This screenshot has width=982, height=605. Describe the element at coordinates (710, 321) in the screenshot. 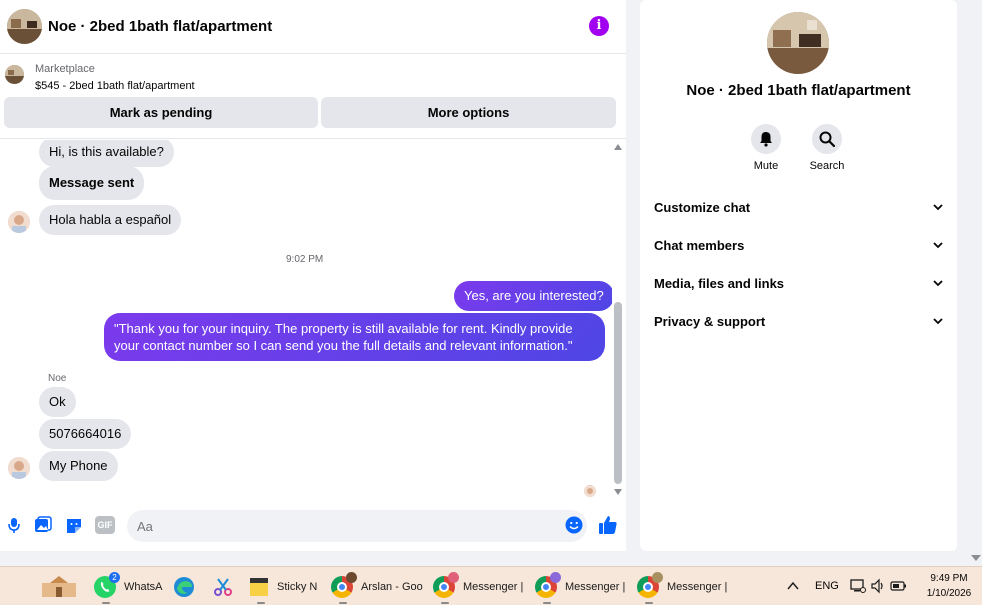

I see `section-label: Privacy & support` at that location.